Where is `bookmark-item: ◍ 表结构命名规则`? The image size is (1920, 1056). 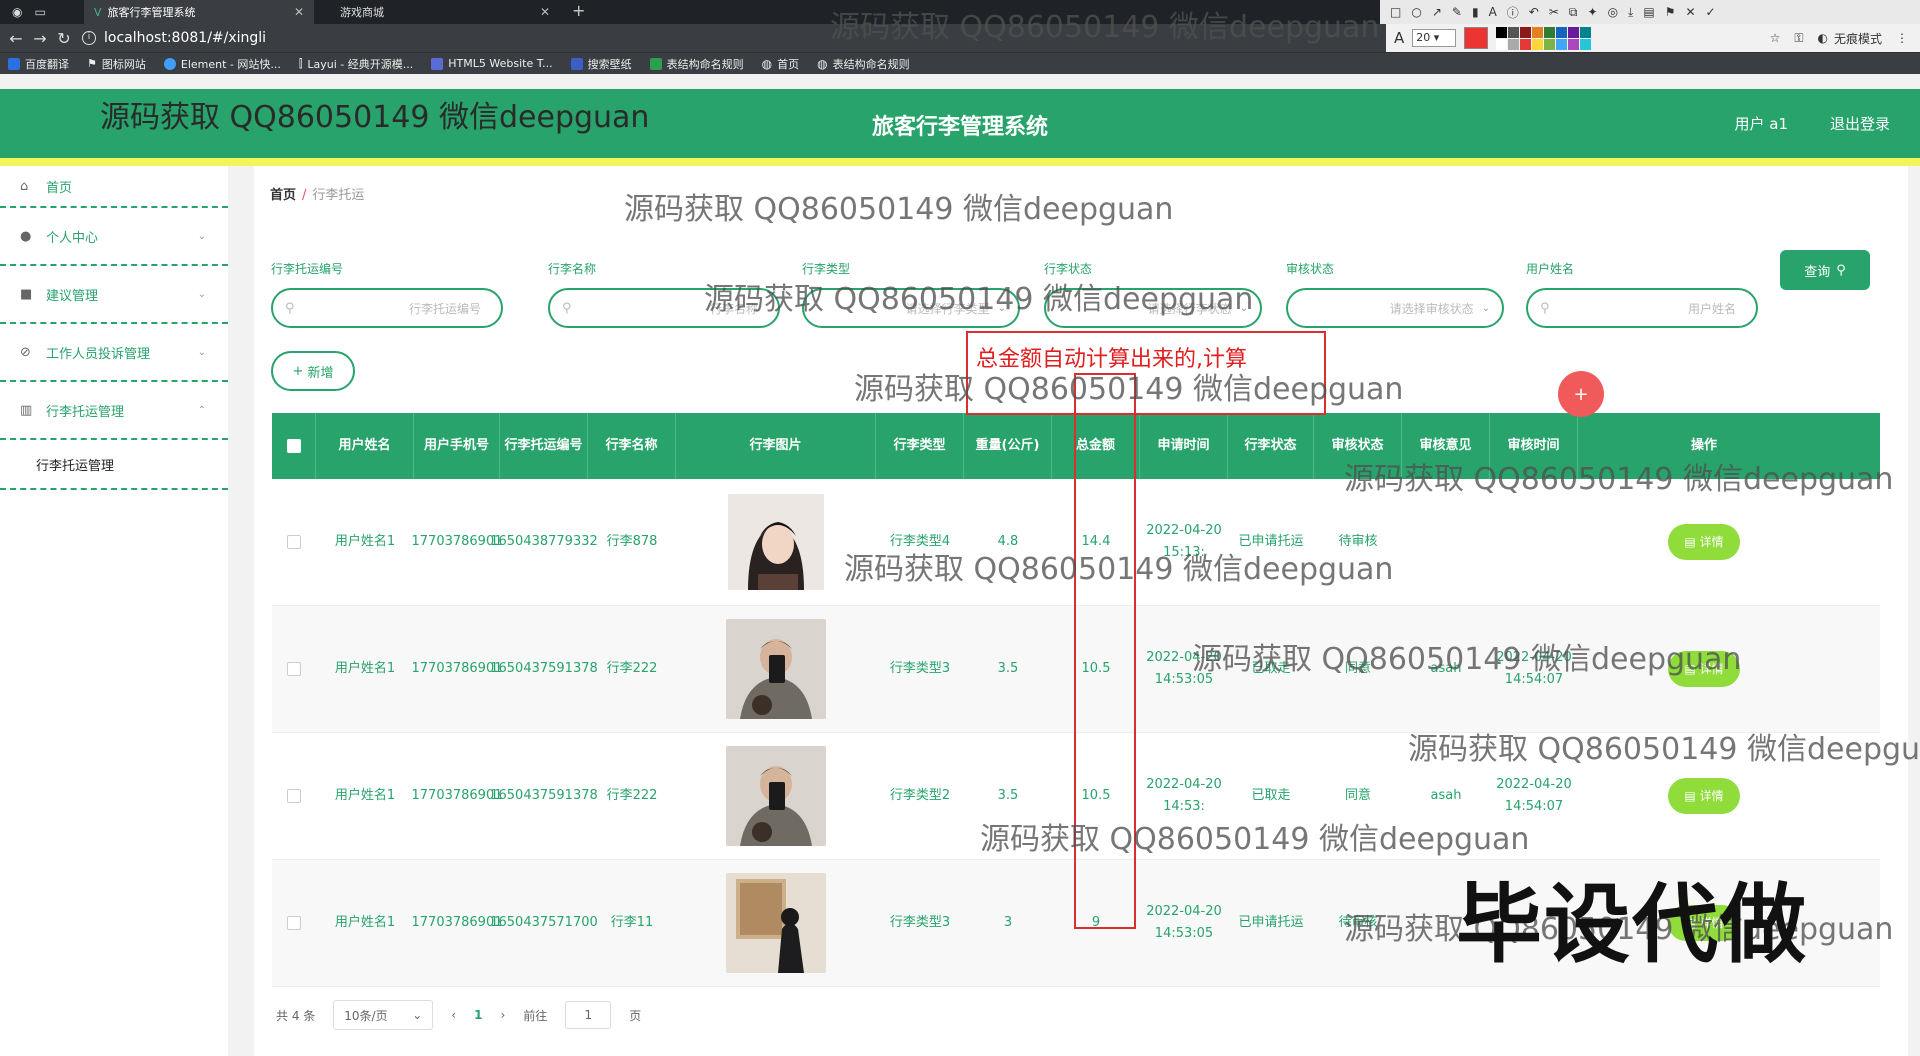 bookmark-item: ◍ 表结构命名规则 is located at coordinates (863, 64).